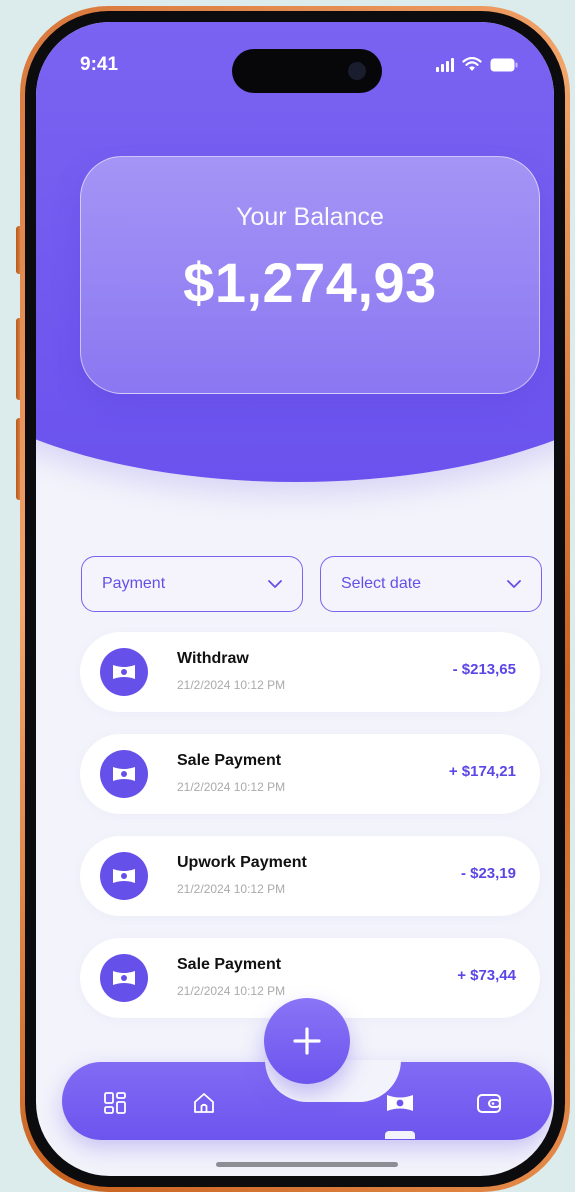 The width and height of the screenshot is (575, 1192). I want to click on transaction-amount: + $73,44, so click(486, 975).